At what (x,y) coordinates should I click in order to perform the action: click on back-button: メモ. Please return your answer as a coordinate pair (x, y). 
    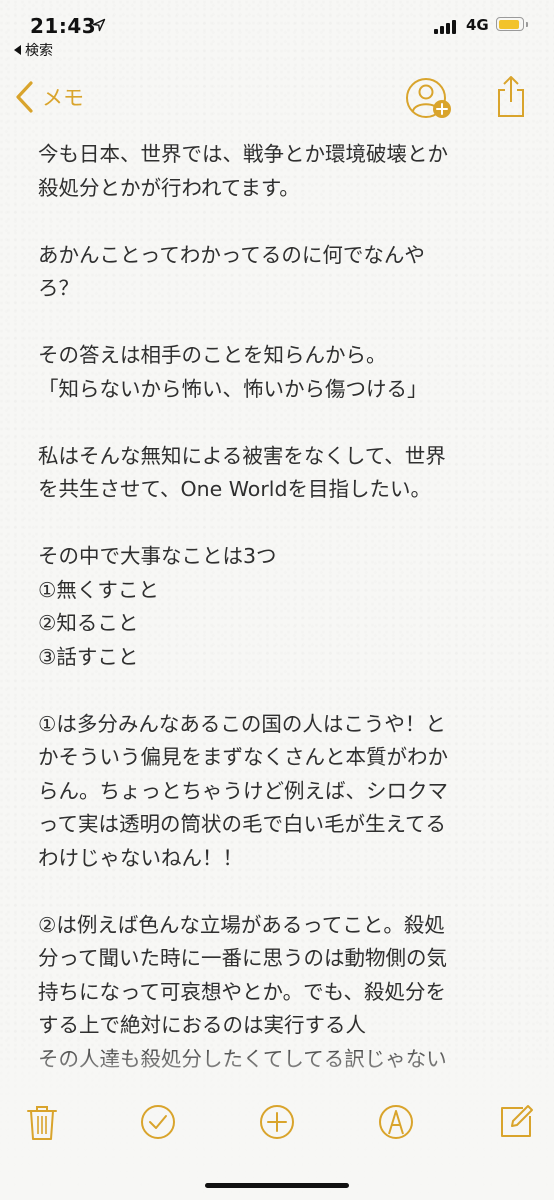
    Looking at the image, I should click on (49, 97).